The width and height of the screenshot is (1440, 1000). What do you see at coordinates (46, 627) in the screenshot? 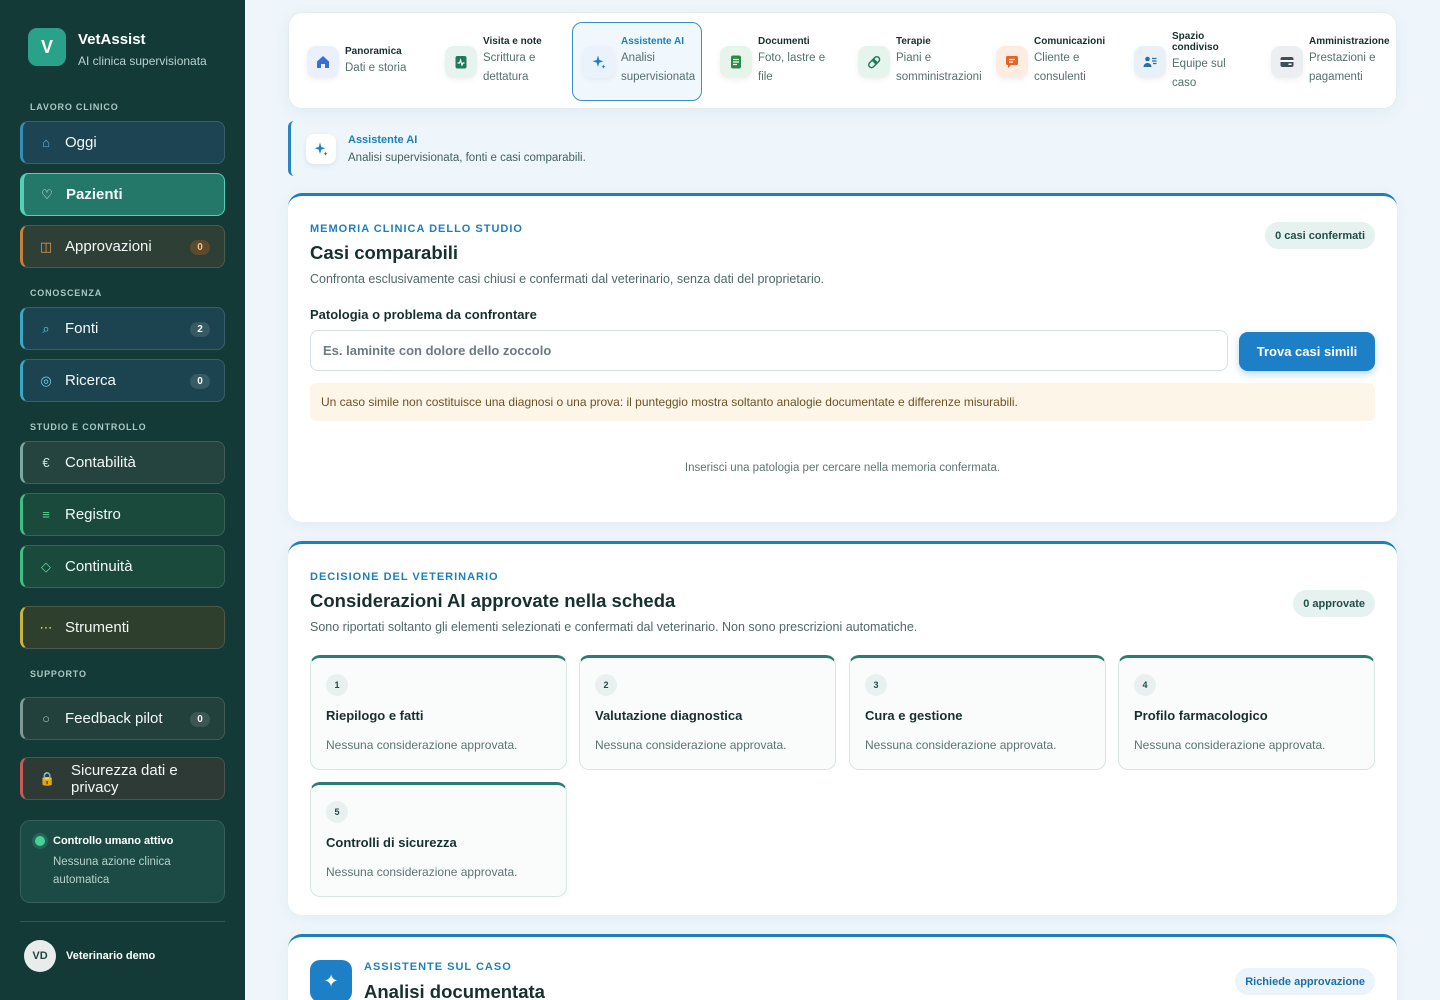
I see `more-icon: ⋯` at bounding box center [46, 627].